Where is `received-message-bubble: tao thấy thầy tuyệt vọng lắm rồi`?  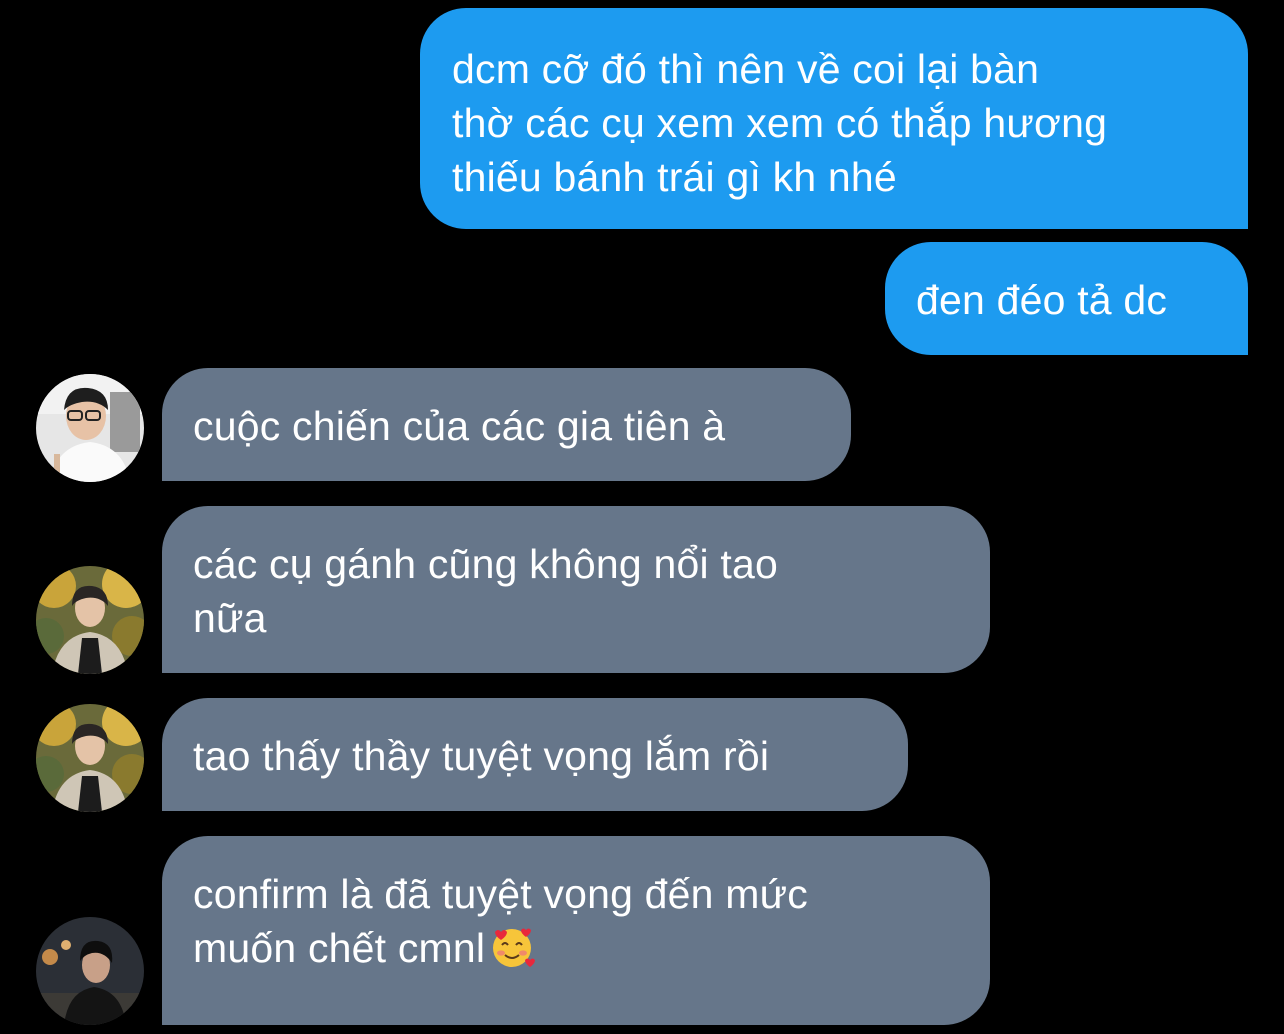
received-message-bubble: tao thấy thầy tuyệt vọng lắm rồi is located at coordinates (535, 754).